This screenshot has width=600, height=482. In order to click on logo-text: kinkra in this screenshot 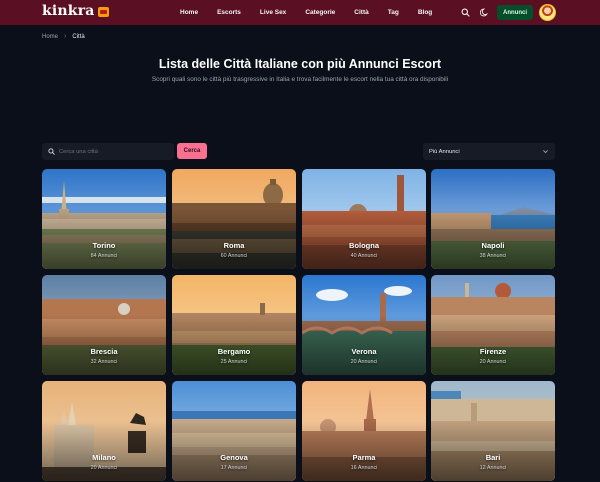, I will do `click(68, 11)`.